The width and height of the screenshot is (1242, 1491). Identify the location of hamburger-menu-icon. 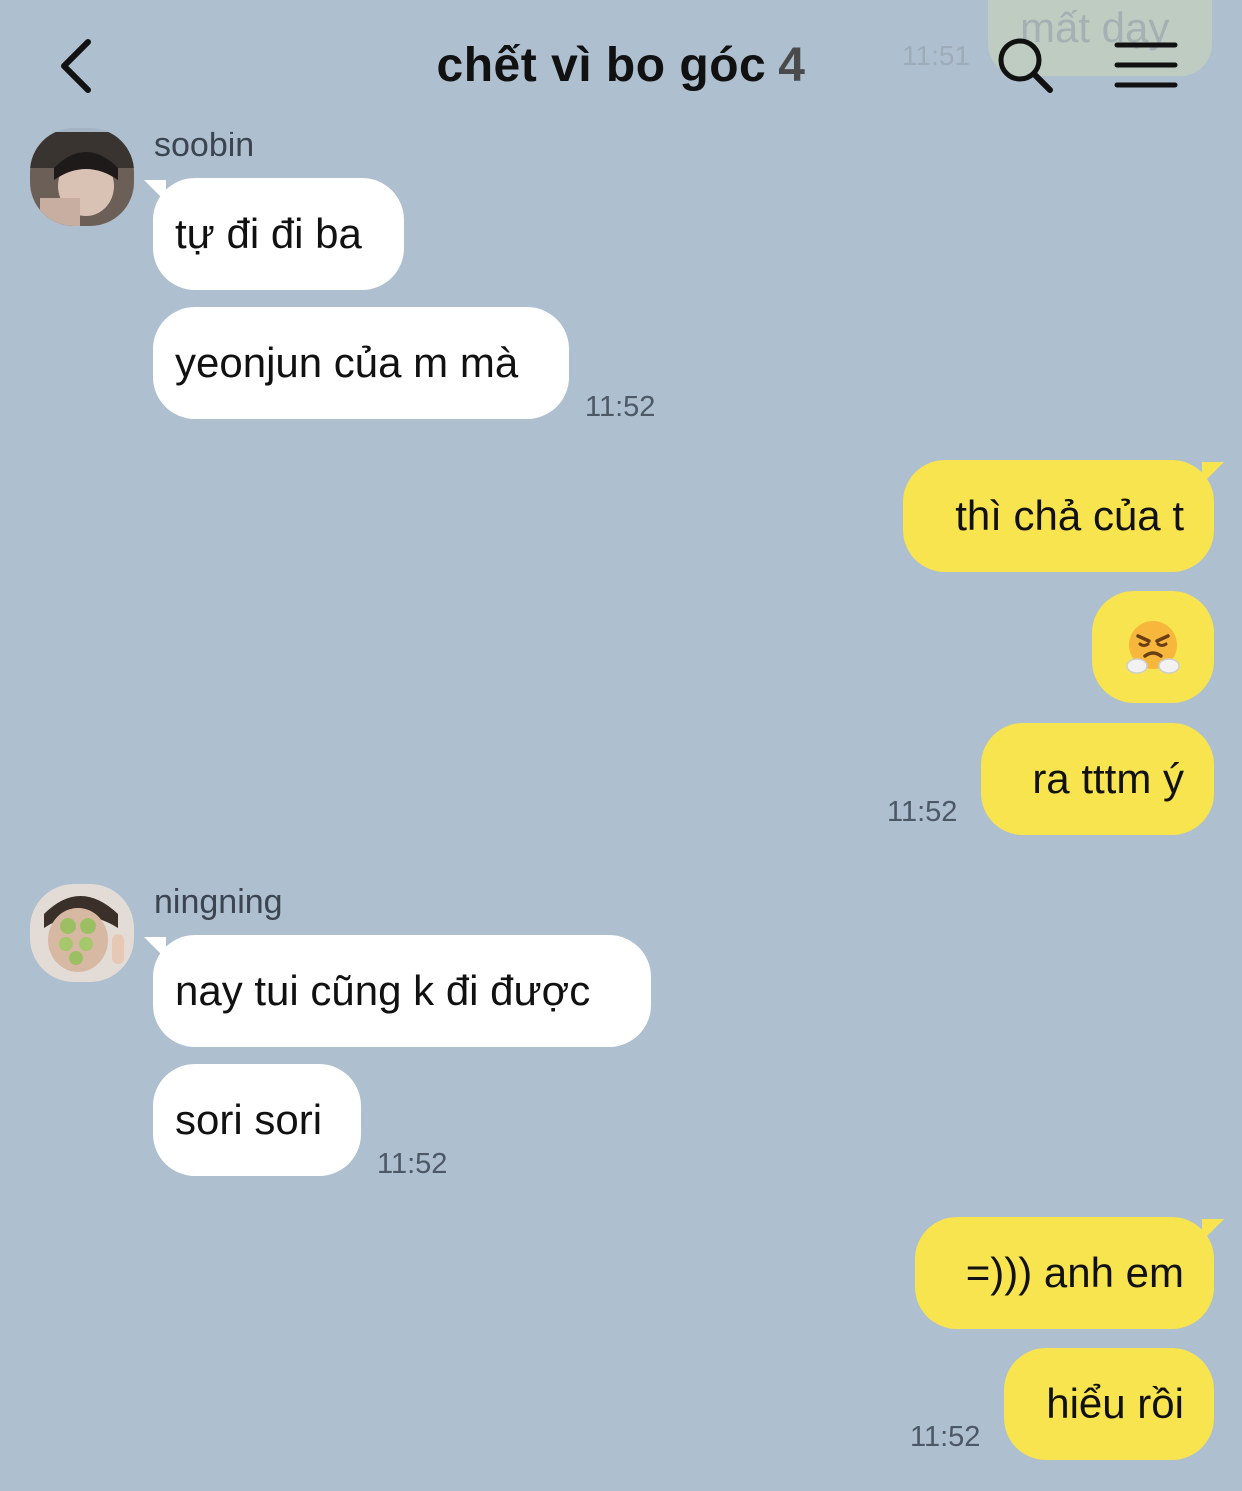
(1146, 65).